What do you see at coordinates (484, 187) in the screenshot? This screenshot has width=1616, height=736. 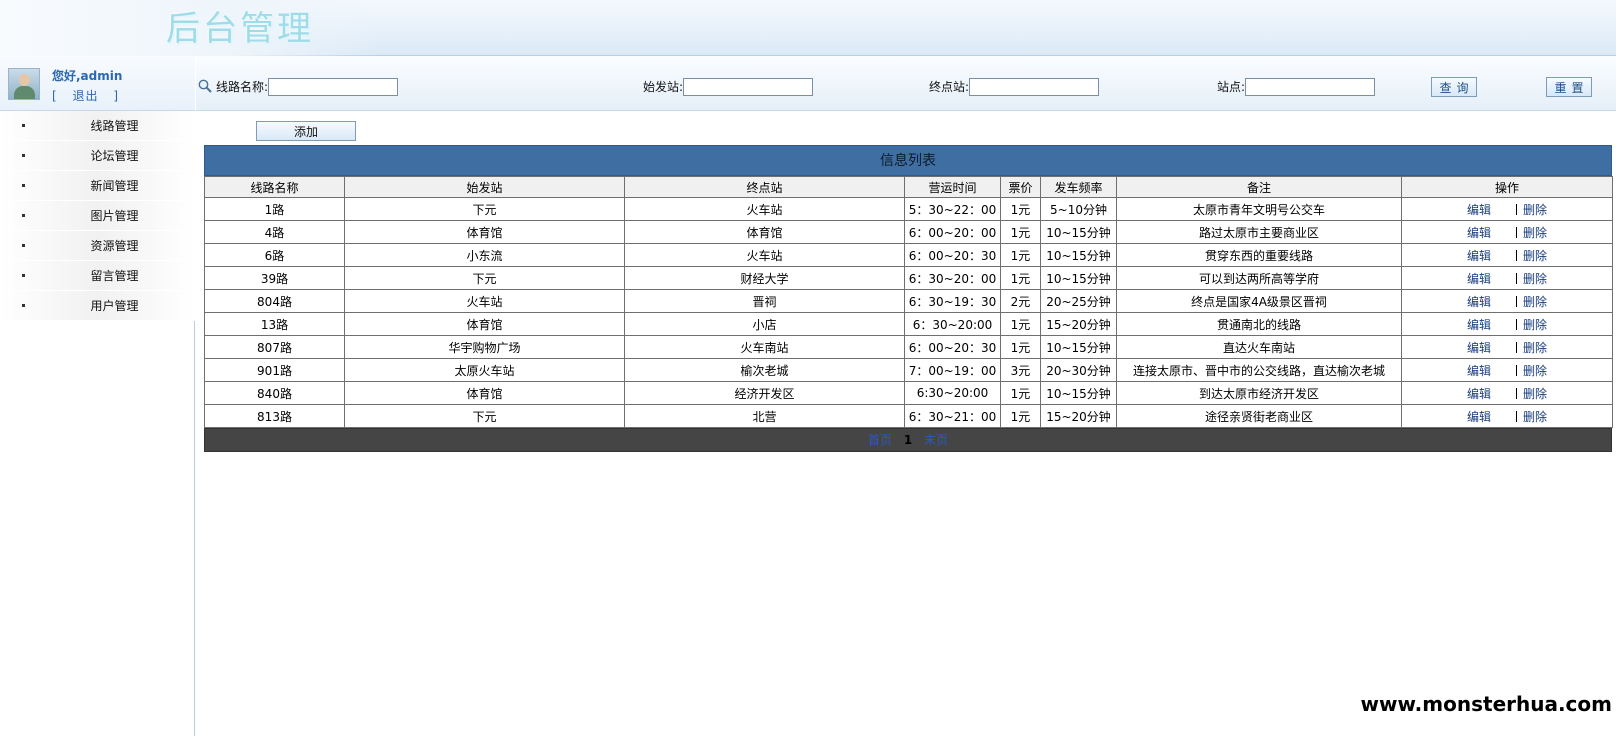 I see `col-header-start: 始发站` at bounding box center [484, 187].